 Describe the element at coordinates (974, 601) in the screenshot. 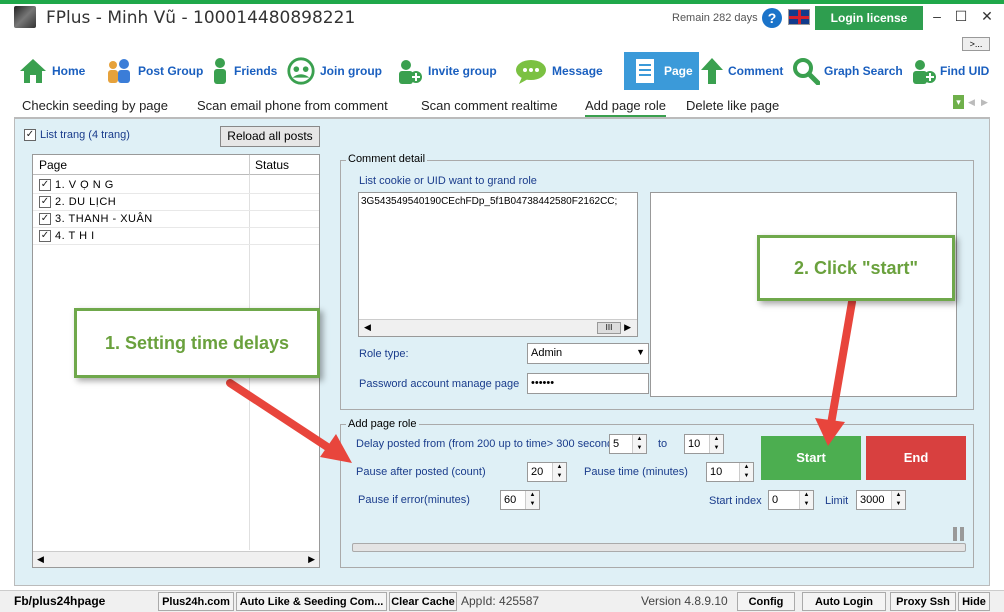

I see `hide-button: Hide` at that location.